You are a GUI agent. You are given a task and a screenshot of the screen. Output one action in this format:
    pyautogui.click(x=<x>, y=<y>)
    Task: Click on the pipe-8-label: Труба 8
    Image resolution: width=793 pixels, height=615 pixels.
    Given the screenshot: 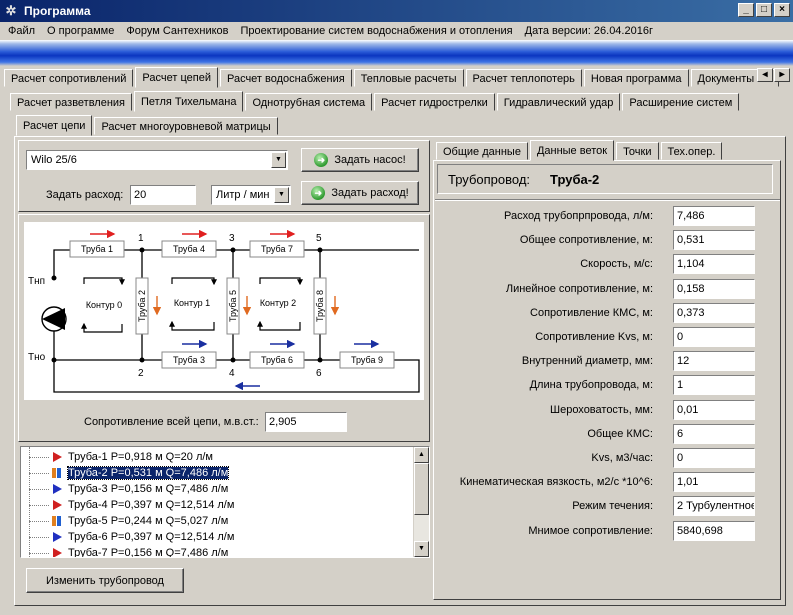 What is the action you would take?
    pyautogui.click(x=320, y=306)
    